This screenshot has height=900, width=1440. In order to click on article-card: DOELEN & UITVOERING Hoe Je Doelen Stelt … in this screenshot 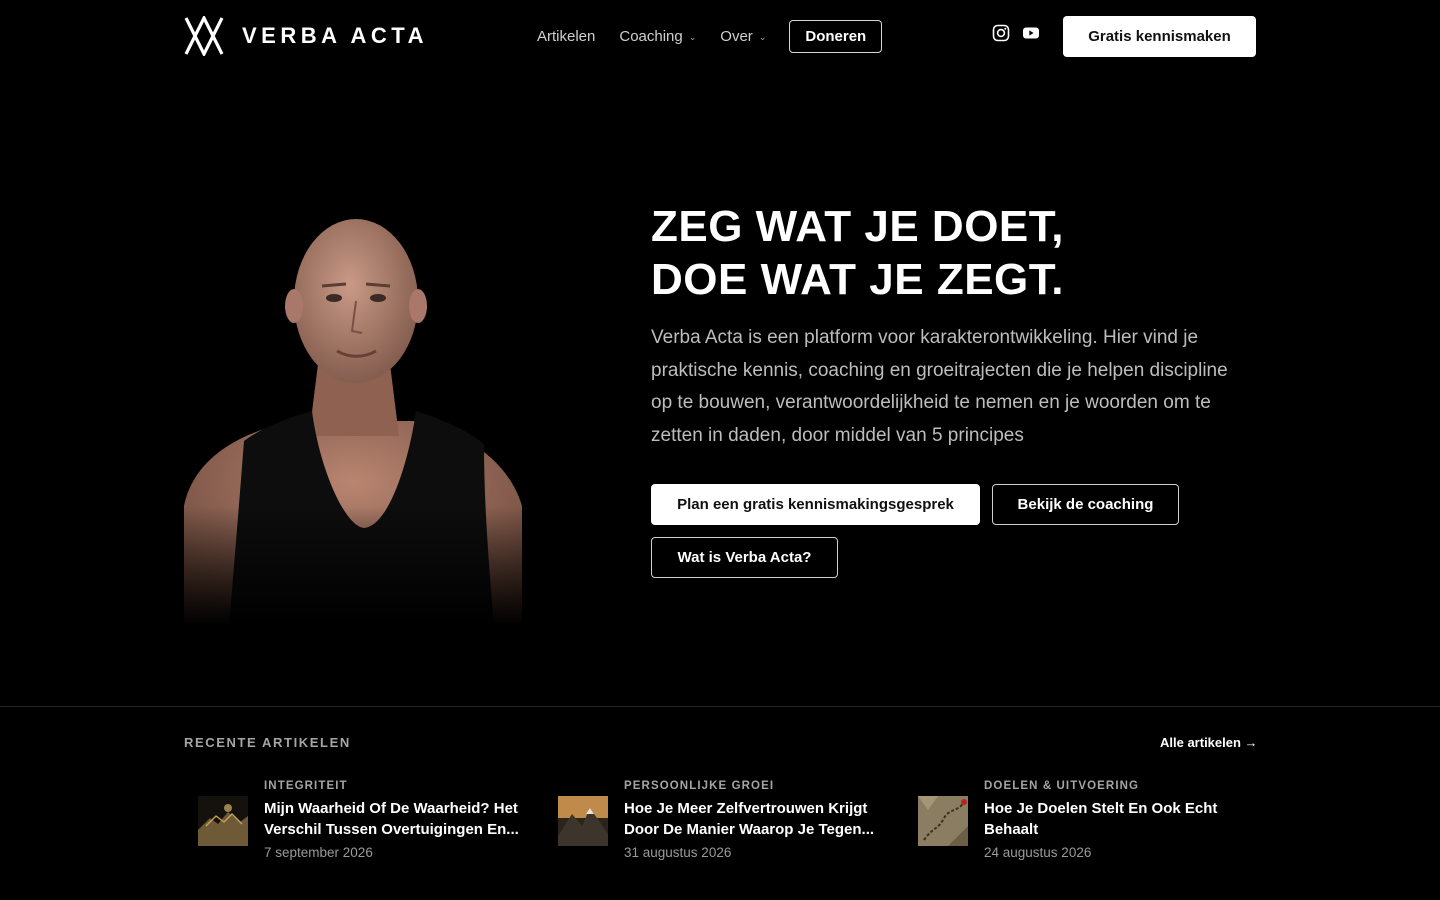, I will do `click(1069, 823)`.